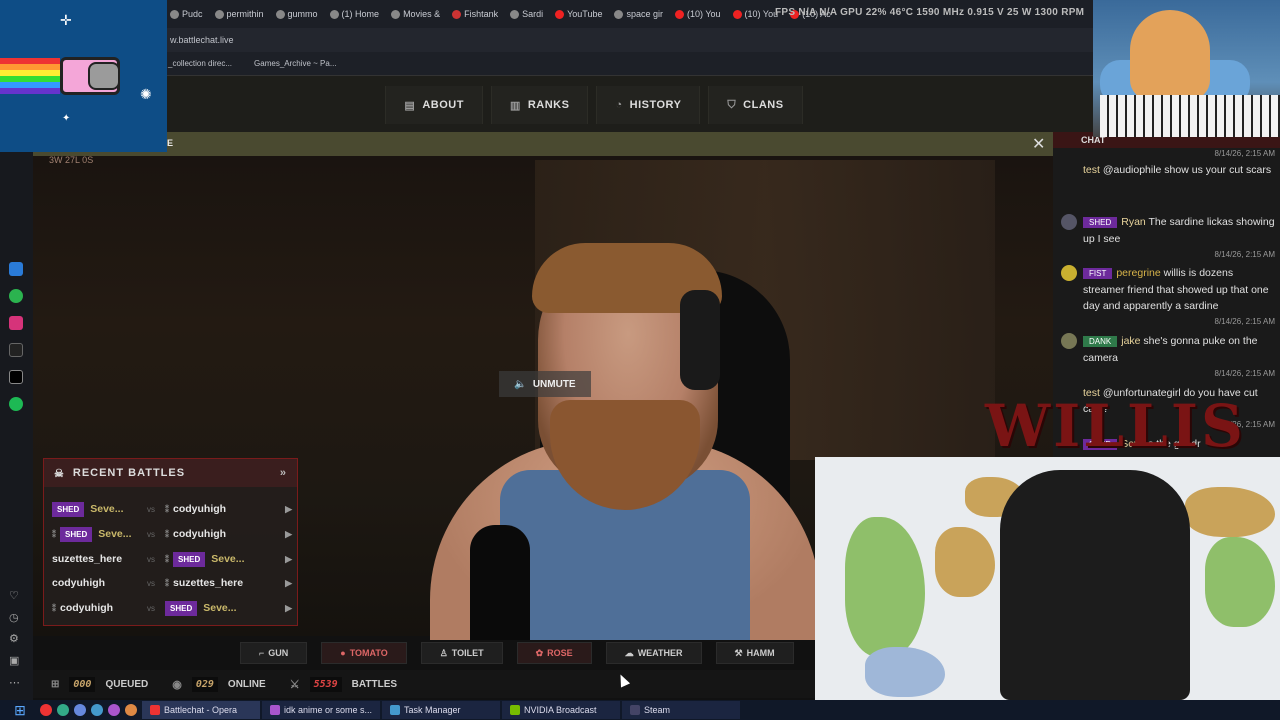 The height and width of the screenshot is (720, 1280). Describe the element at coordinates (410, 105) in the screenshot. I see `book-icon: ▤` at that location.